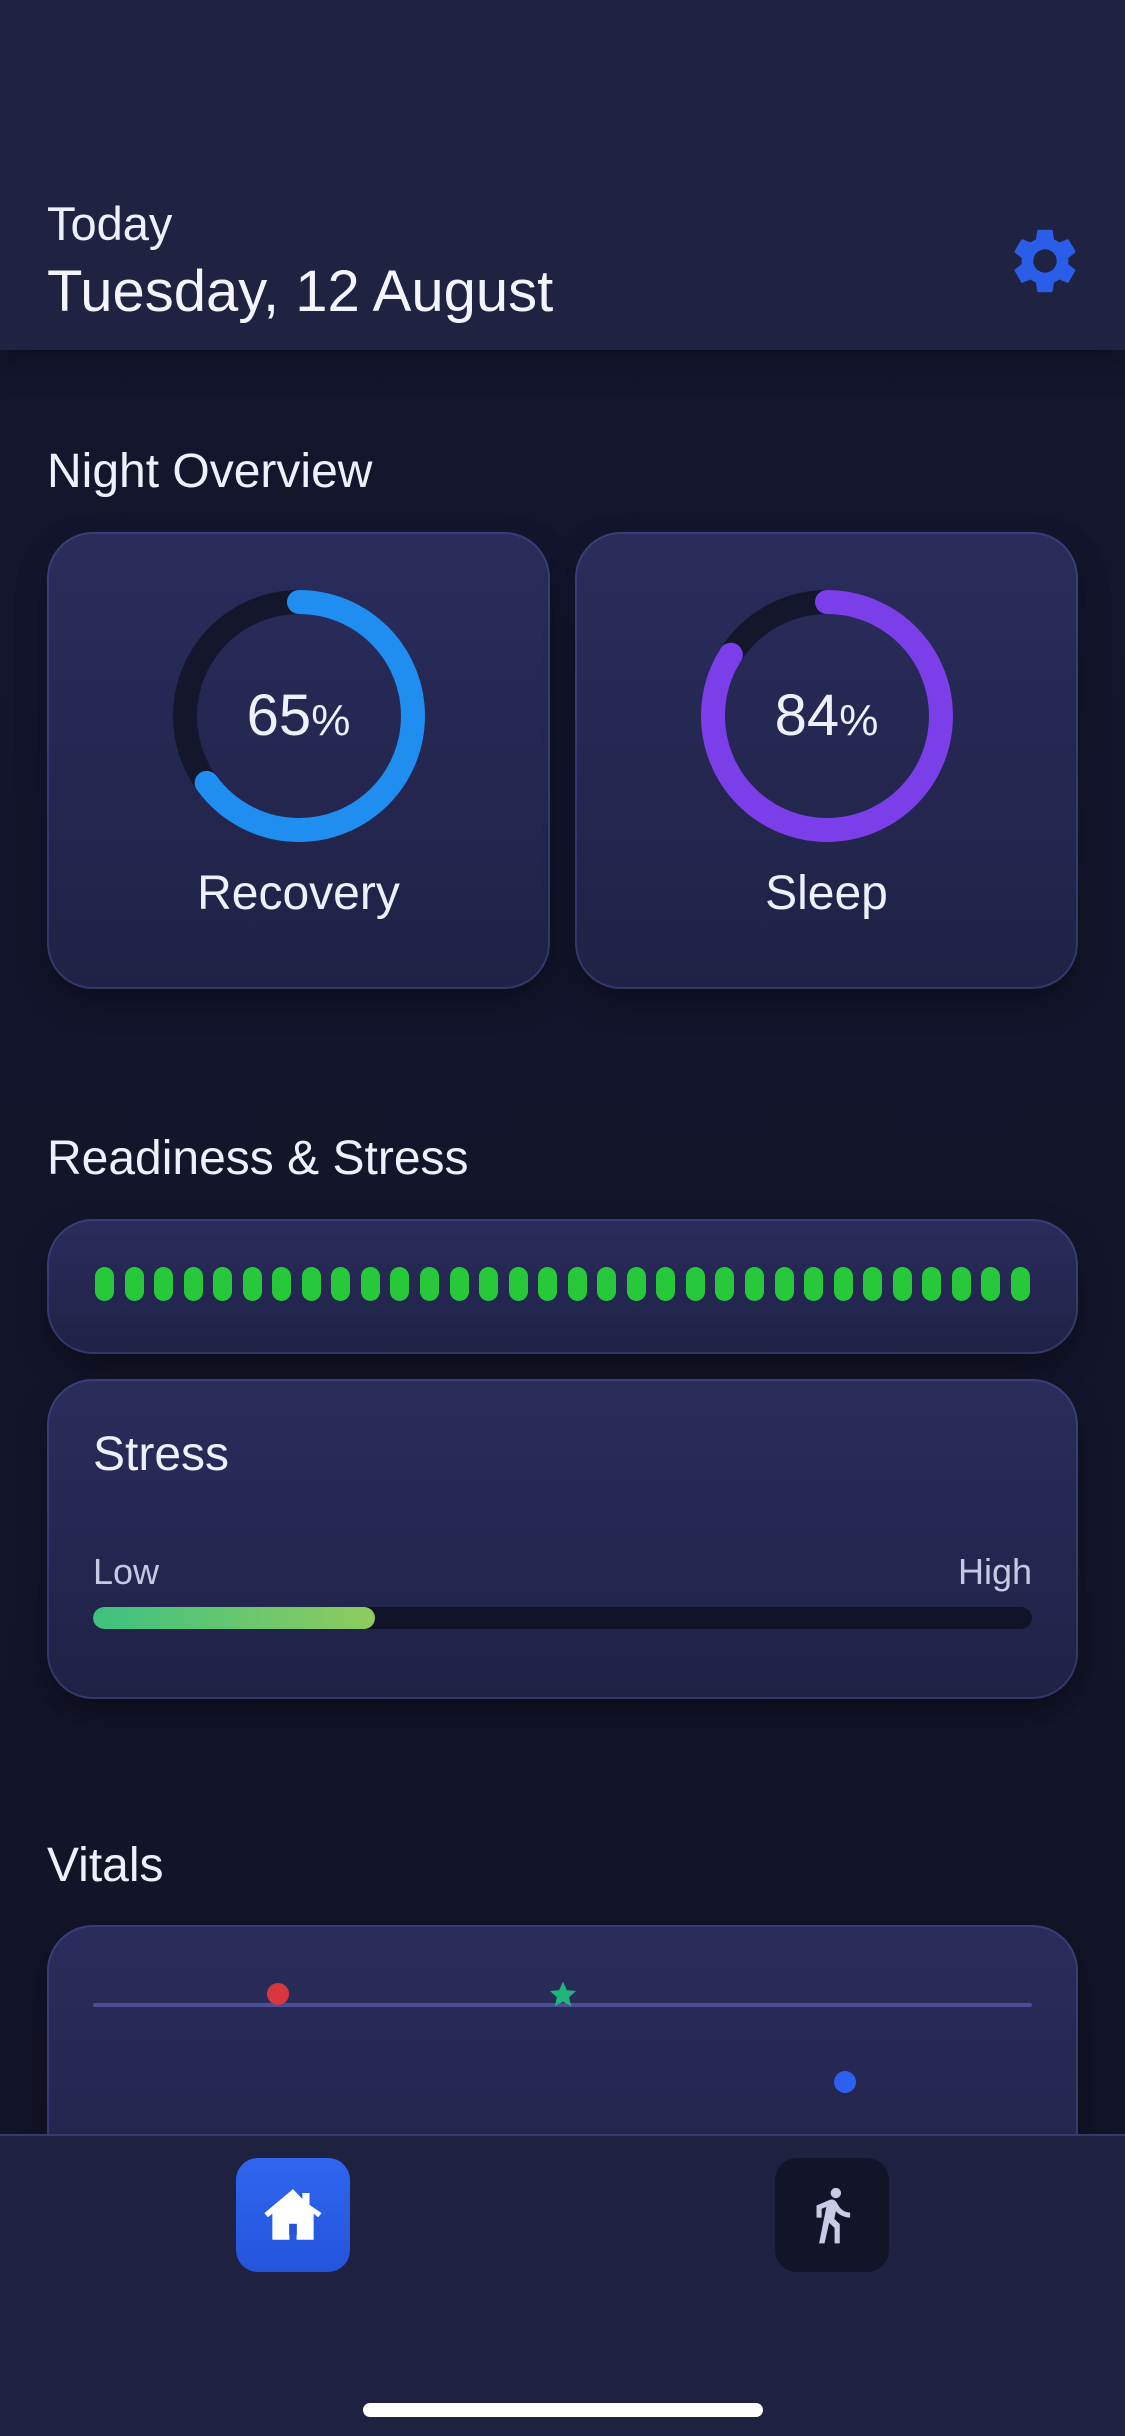 The image size is (1125, 2436). I want to click on stress-bar, so click(562, 1618).